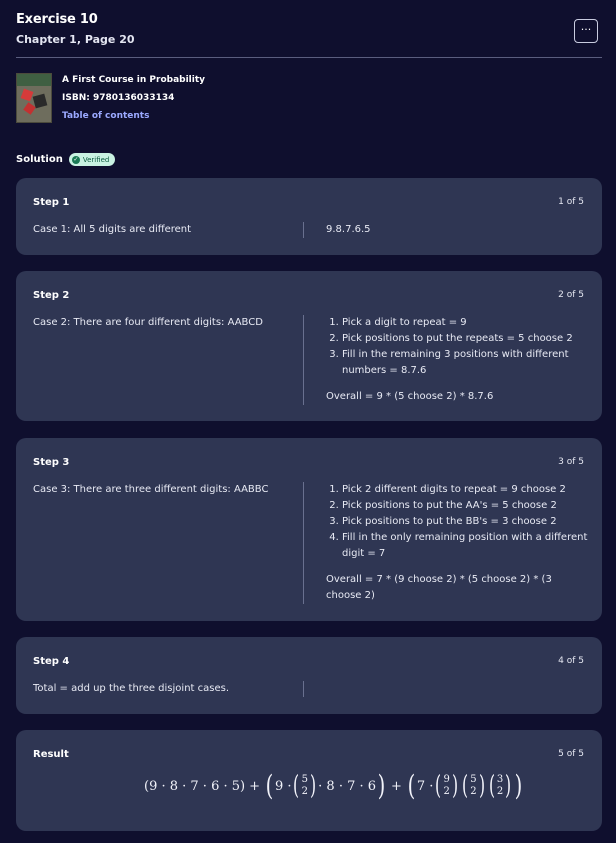 This screenshot has height=843, width=616. I want to click on step-overall: Overall = 9 * (5 choose 2) * 8.7.6, so click(410, 396).